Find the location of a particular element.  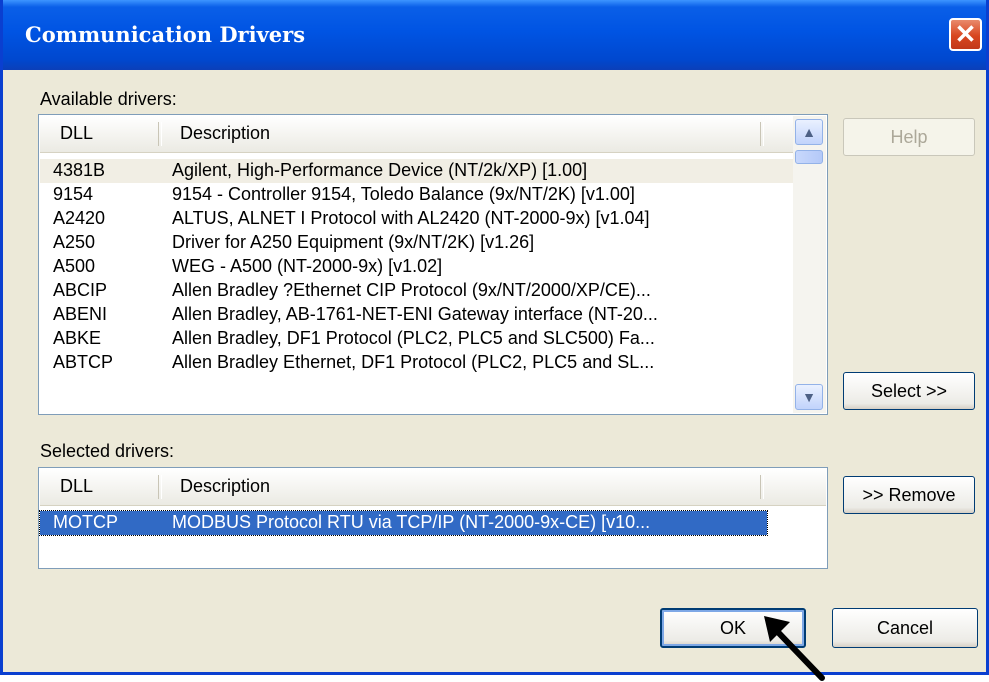

close-button: ✕ is located at coordinates (965, 34).